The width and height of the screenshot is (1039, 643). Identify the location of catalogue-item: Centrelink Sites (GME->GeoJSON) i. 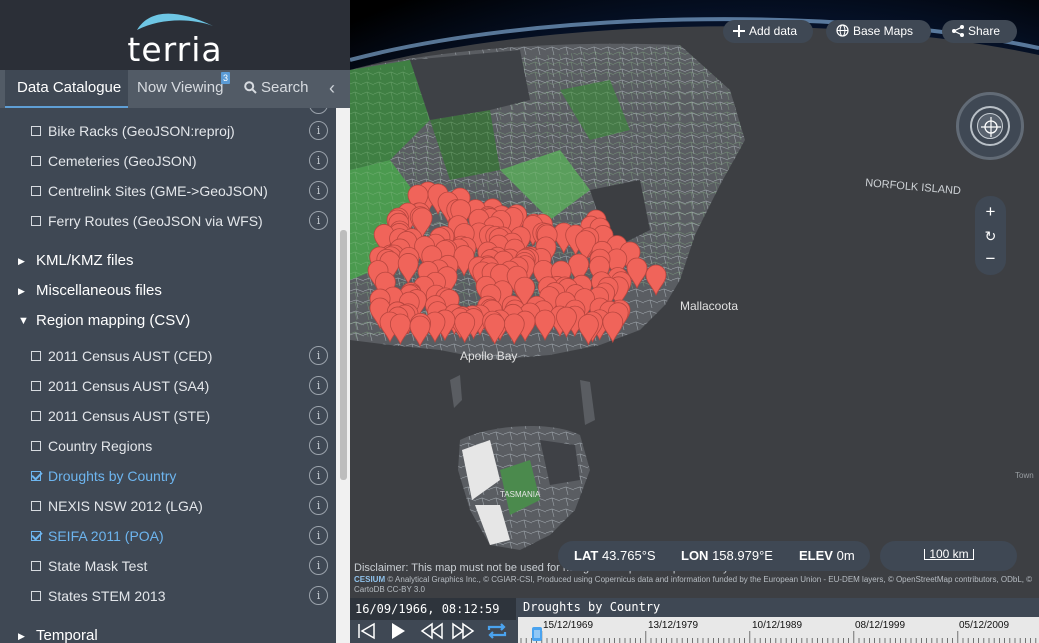
(168, 191).